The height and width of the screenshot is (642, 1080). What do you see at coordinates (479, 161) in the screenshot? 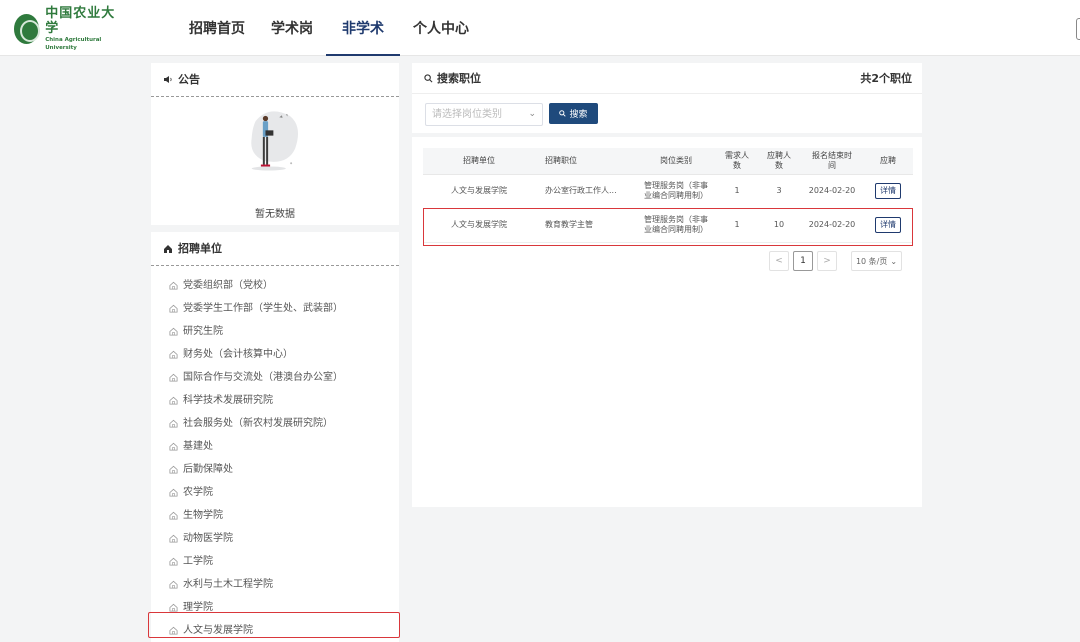
I see `header-unit: 招聘单位` at bounding box center [479, 161].